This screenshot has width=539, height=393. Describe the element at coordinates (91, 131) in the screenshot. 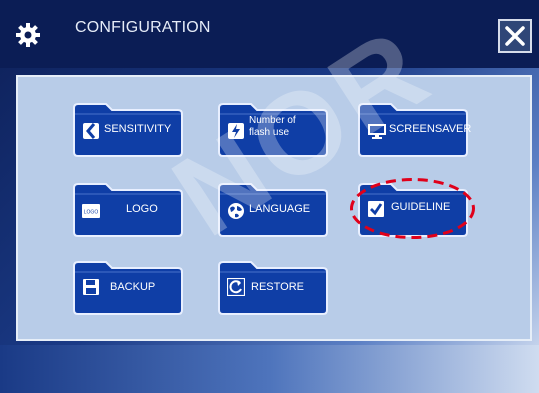

I see `sensitivity-icon` at that location.